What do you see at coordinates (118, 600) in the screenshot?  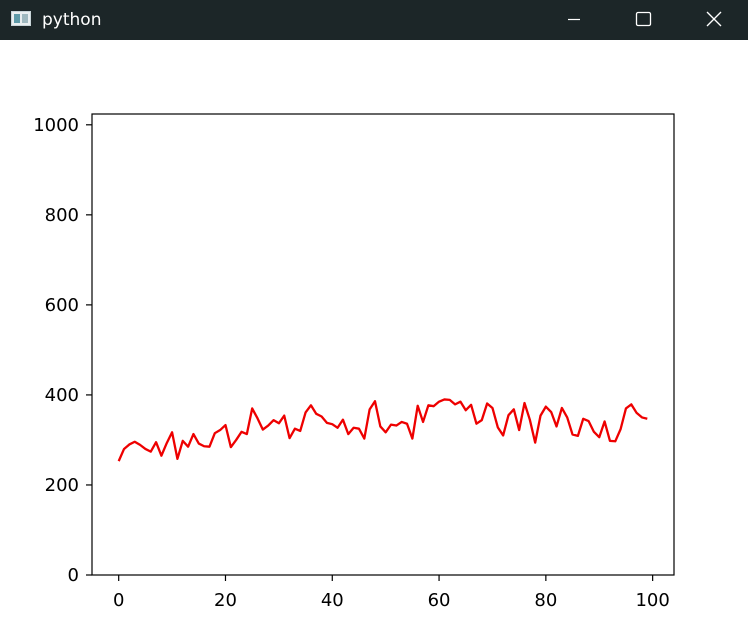 I see `x-tick-label: 0` at bounding box center [118, 600].